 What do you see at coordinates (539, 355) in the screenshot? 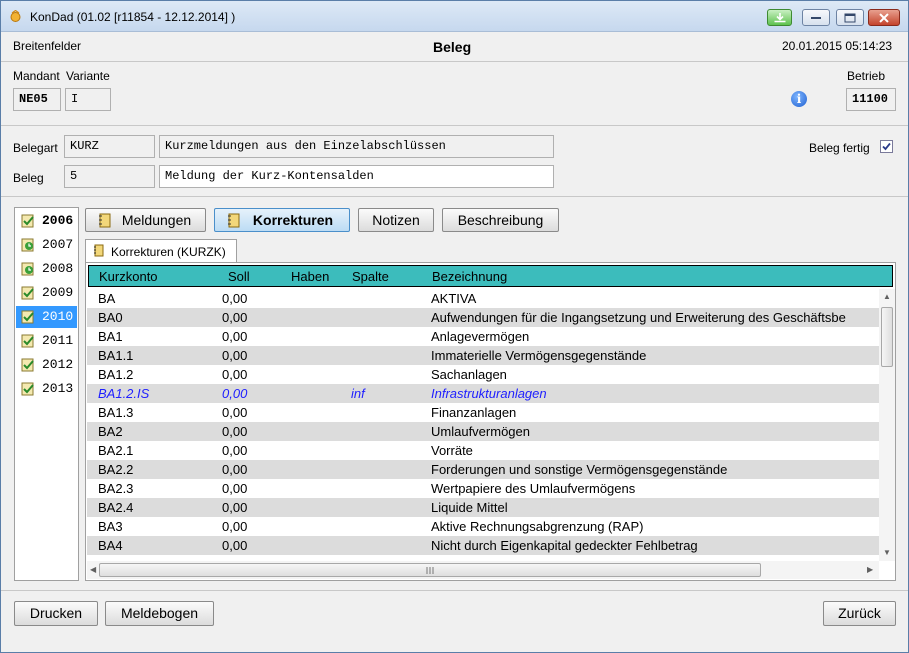
I see `cell-bezeichnung: Immaterielle Vermögensgegenstände` at bounding box center [539, 355].